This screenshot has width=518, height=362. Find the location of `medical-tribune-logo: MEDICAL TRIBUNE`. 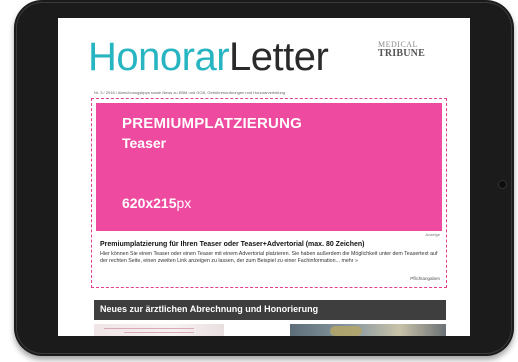

medical-tribune-logo: MEDICAL TRIBUNE is located at coordinates (408, 49).